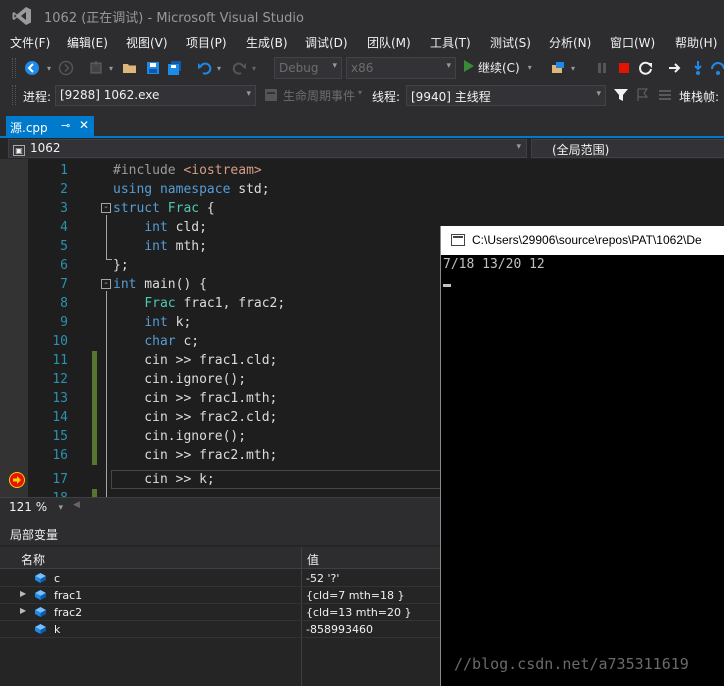 Image resolution: width=724 pixels, height=686 pixels. Describe the element at coordinates (267, 148) in the screenshot. I see `project-dropdown: ▣ 1062 ▾` at that location.